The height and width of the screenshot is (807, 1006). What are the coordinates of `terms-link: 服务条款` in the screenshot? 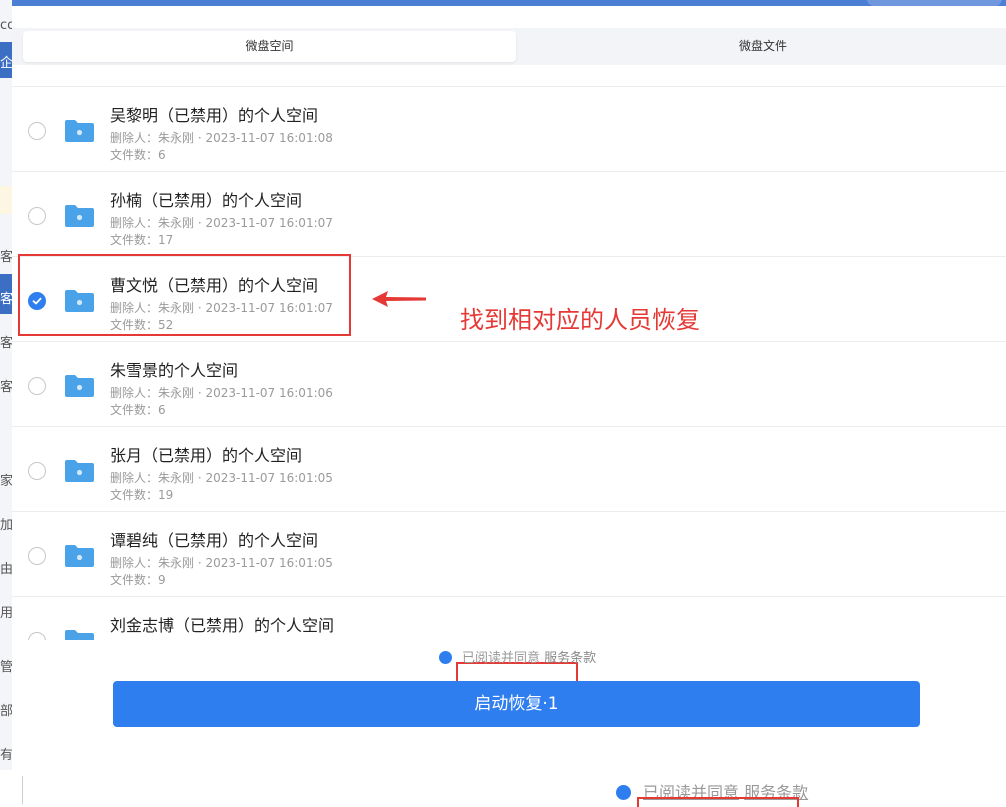 It's located at (570, 658).